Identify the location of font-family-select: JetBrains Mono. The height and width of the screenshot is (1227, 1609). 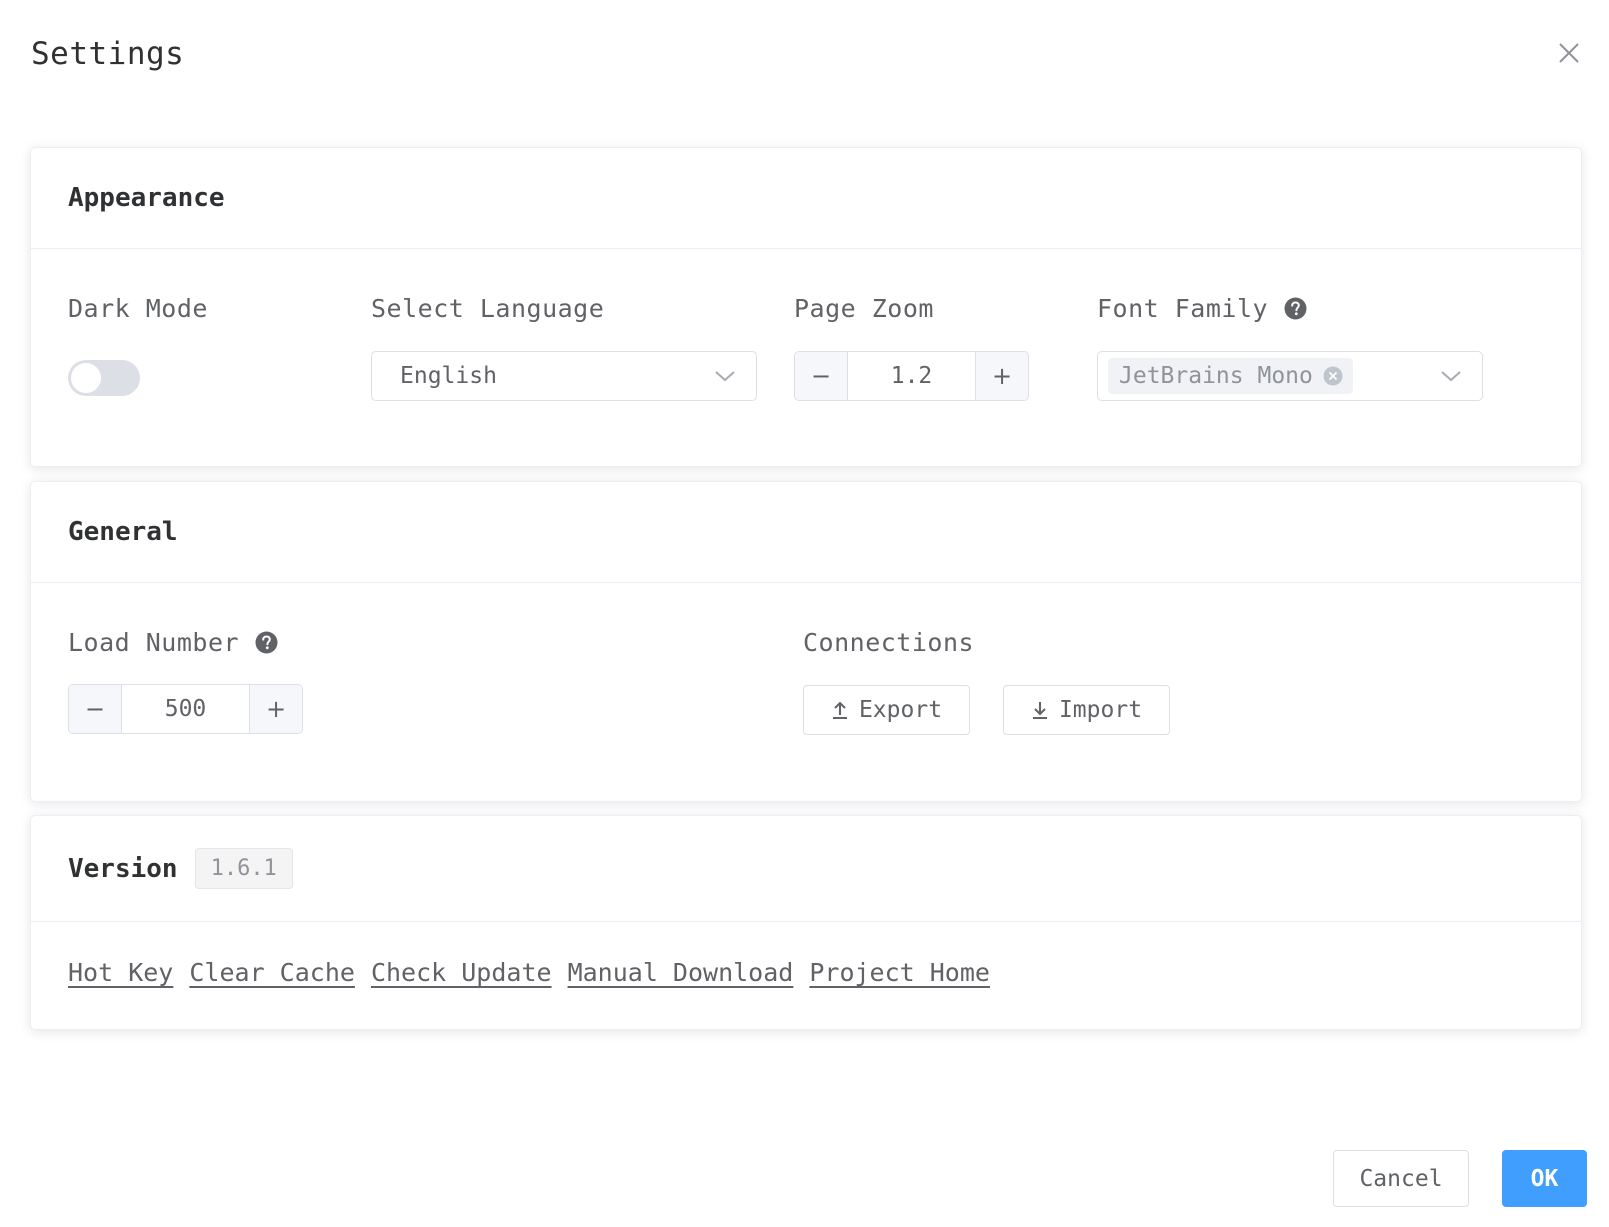
(1290, 376).